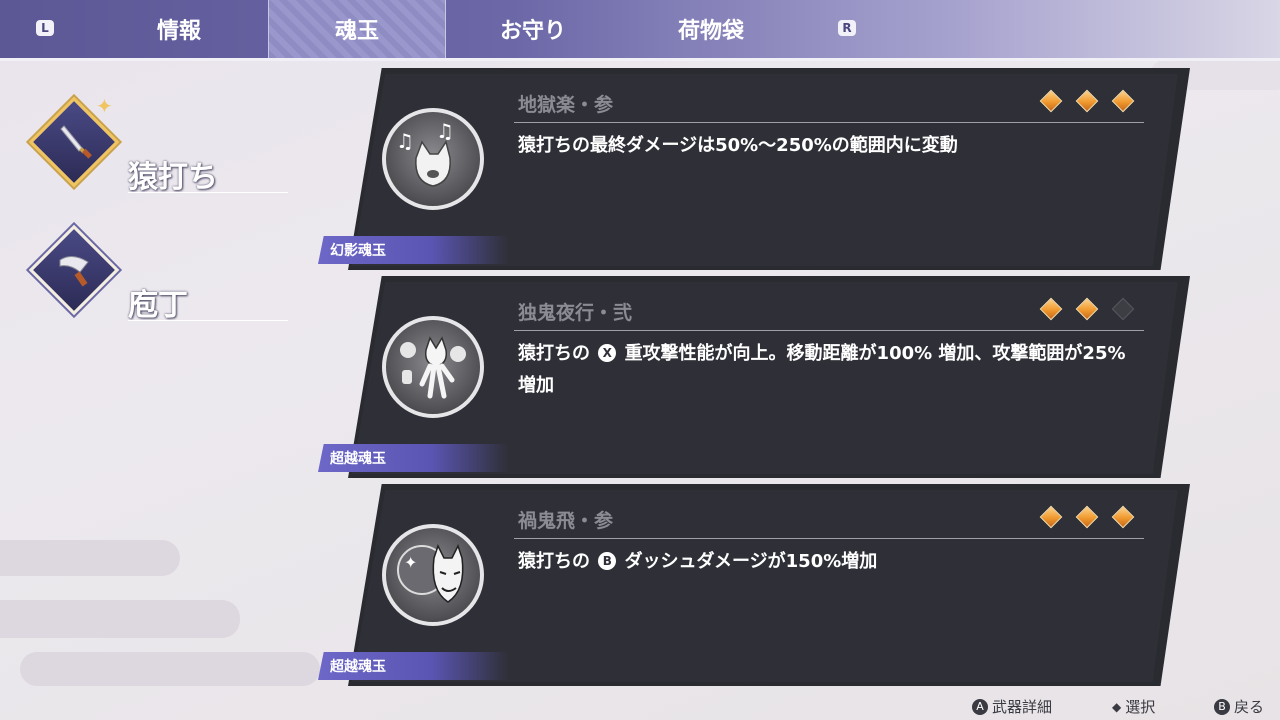  I want to click on cleaver-icon, so click(74, 271).